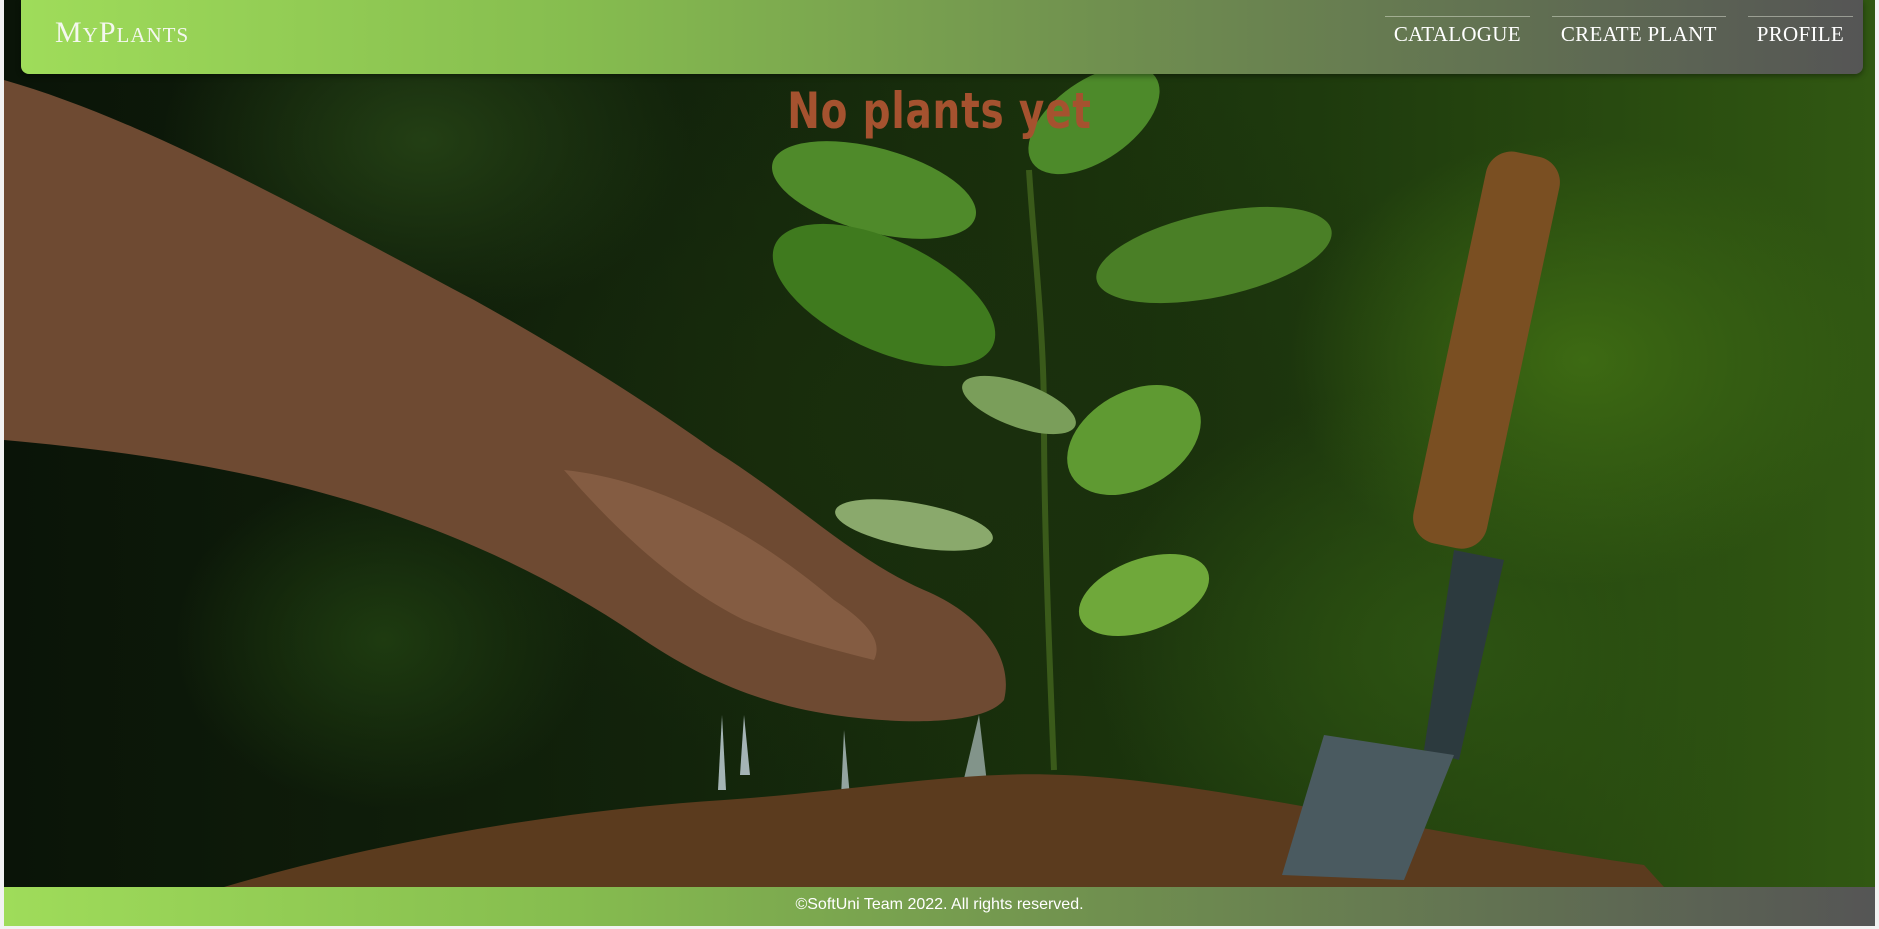 The width and height of the screenshot is (1879, 929). What do you see at coordinates (939, 111) in the screenshot?
I see `empty-catalogue-message: No plants yet` at bounding box center [939, 111].